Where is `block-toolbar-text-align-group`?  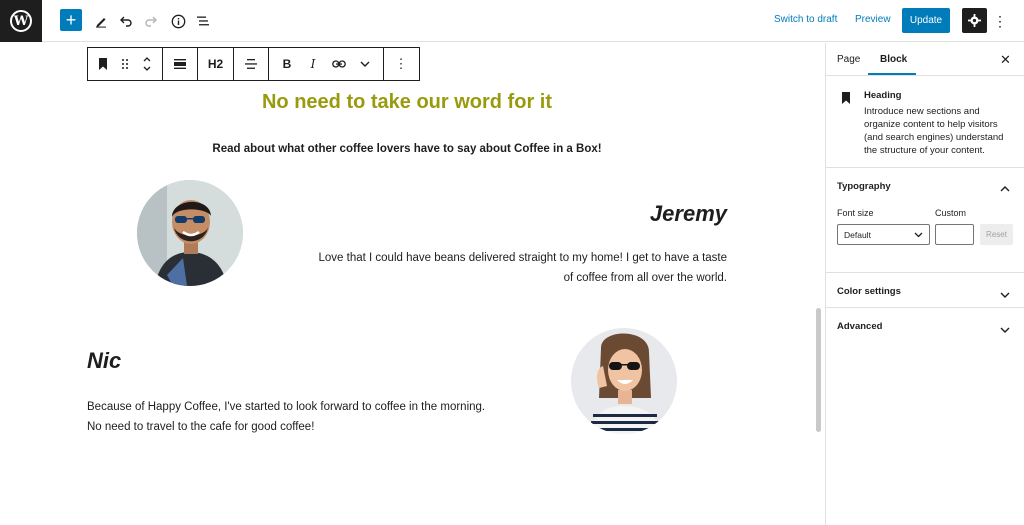
block-toolbar-text-align-group is located at coordinates (251, 64).